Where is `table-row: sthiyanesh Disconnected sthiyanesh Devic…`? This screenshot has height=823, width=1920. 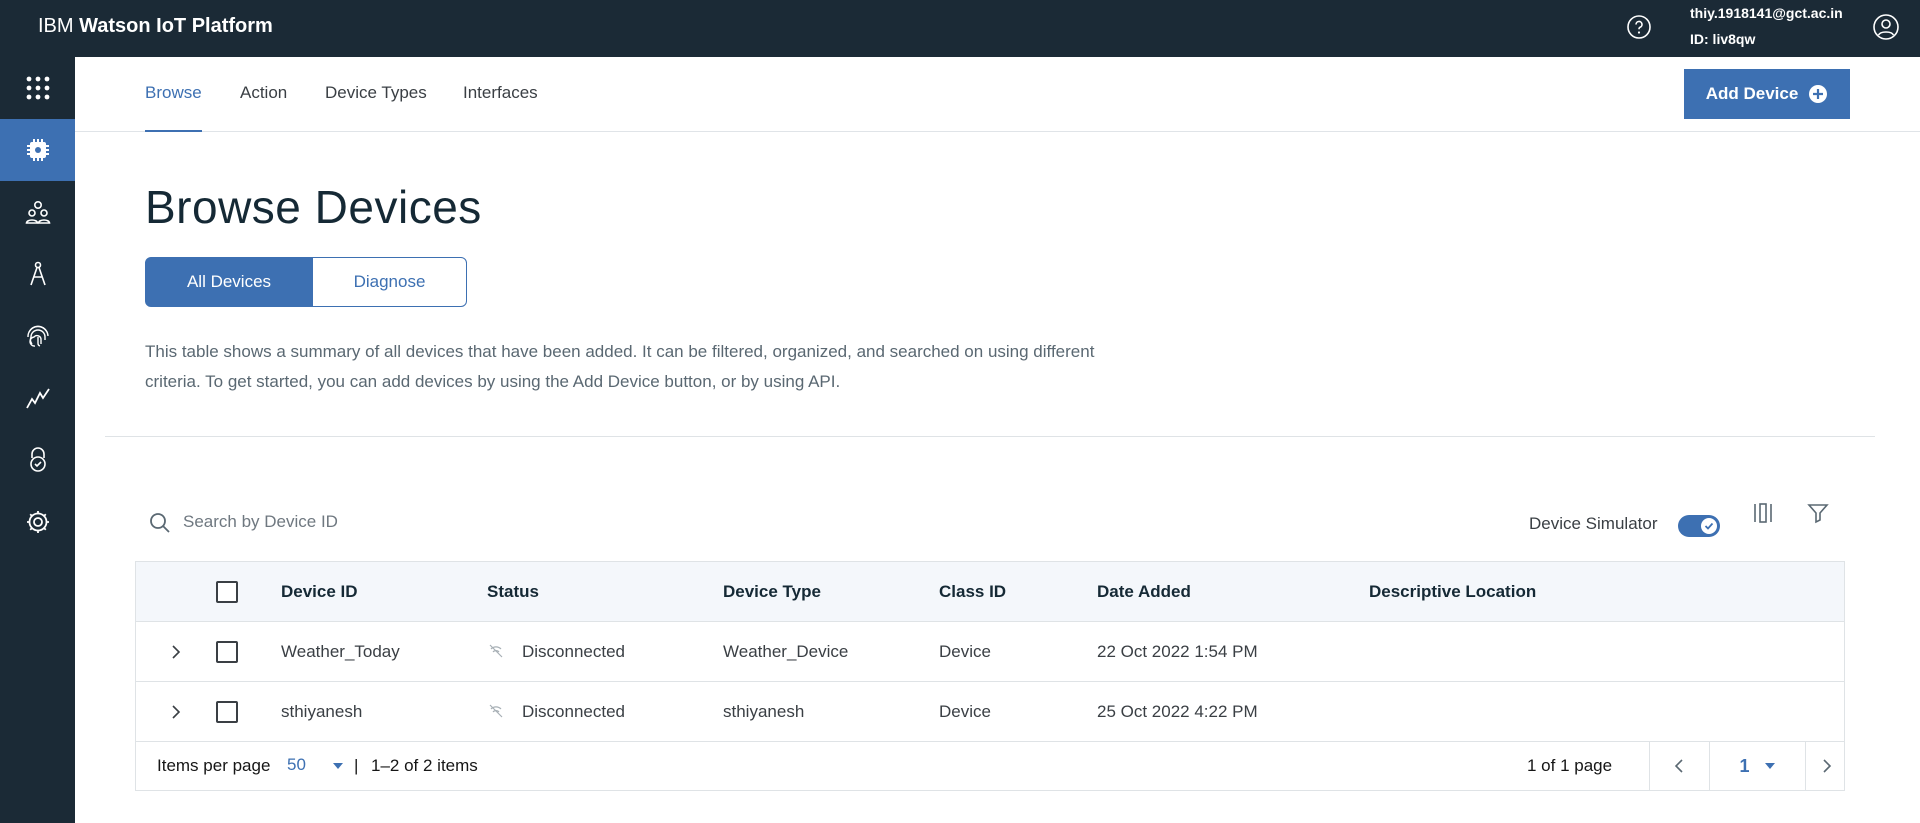
table-row: sthiyanesh Disconnected sthiyanesh Devic… is located at coordinates (990, 712).